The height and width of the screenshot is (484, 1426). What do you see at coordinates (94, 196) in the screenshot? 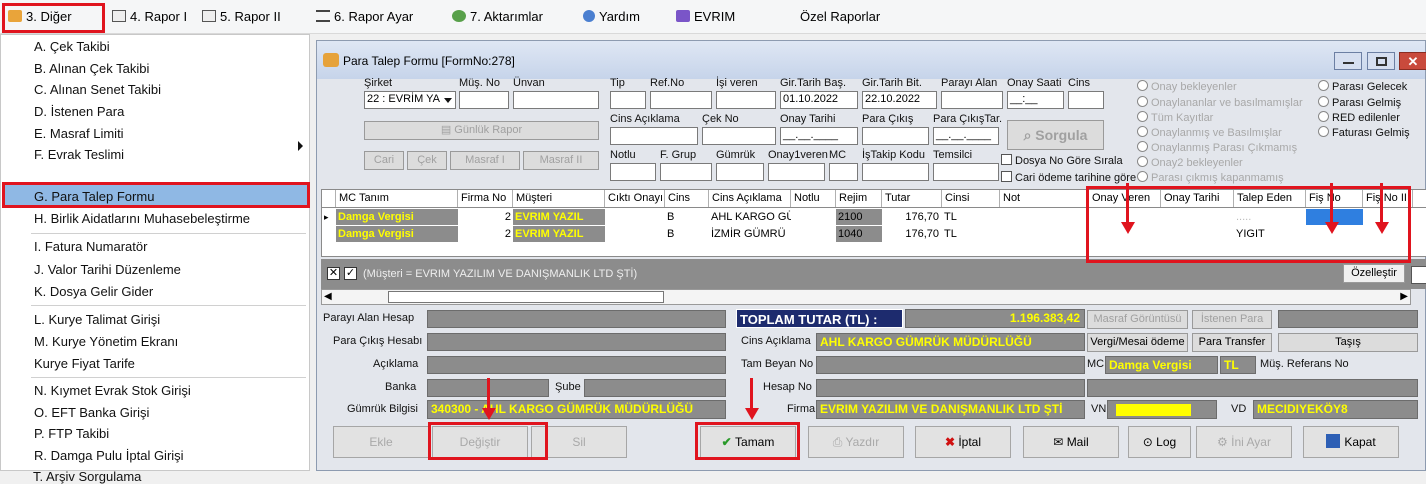
I see `menu-item-para-talep-formu: G. Para Talep Formu` at bounding box center [94, 196].